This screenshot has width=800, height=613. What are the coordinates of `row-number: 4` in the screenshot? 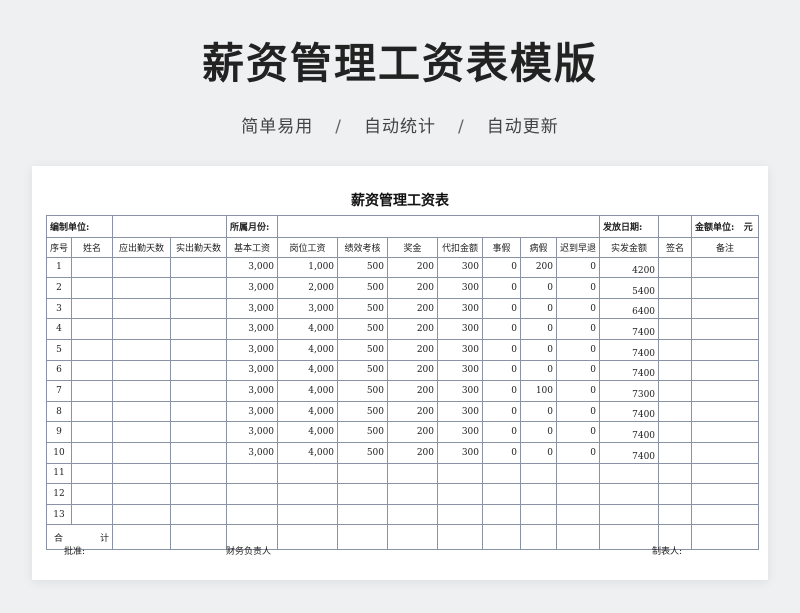 It's located at (59, 329).